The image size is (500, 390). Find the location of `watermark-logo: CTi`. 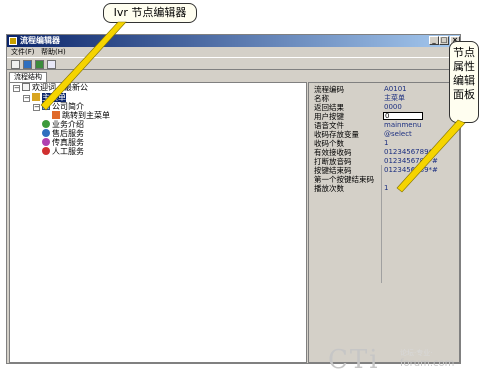

watermark-logo: CTi is located at coordinates (354, 360).